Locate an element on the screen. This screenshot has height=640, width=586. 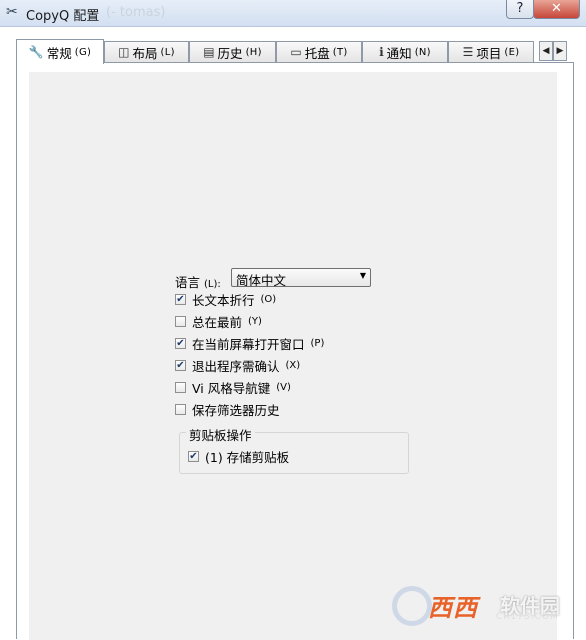
list-icon: ☰ is located at coordinates (468, 52).